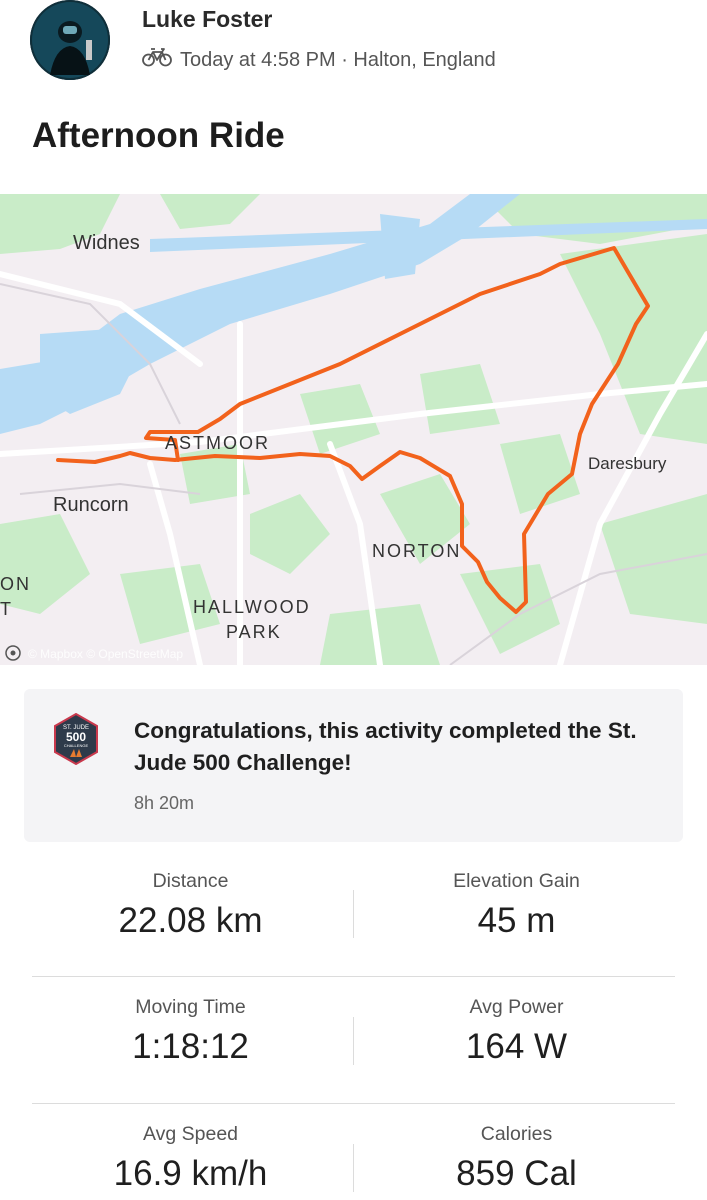  What do you see at coordinates (338, 59) in the screenshot?
I see `activity-time-location: Today at 4:58 PM · Halton, England` at bounding box center [338, 59].